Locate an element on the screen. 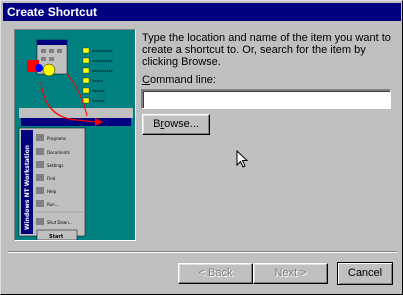  next-button: Next > is located at coordinates (290, 273).